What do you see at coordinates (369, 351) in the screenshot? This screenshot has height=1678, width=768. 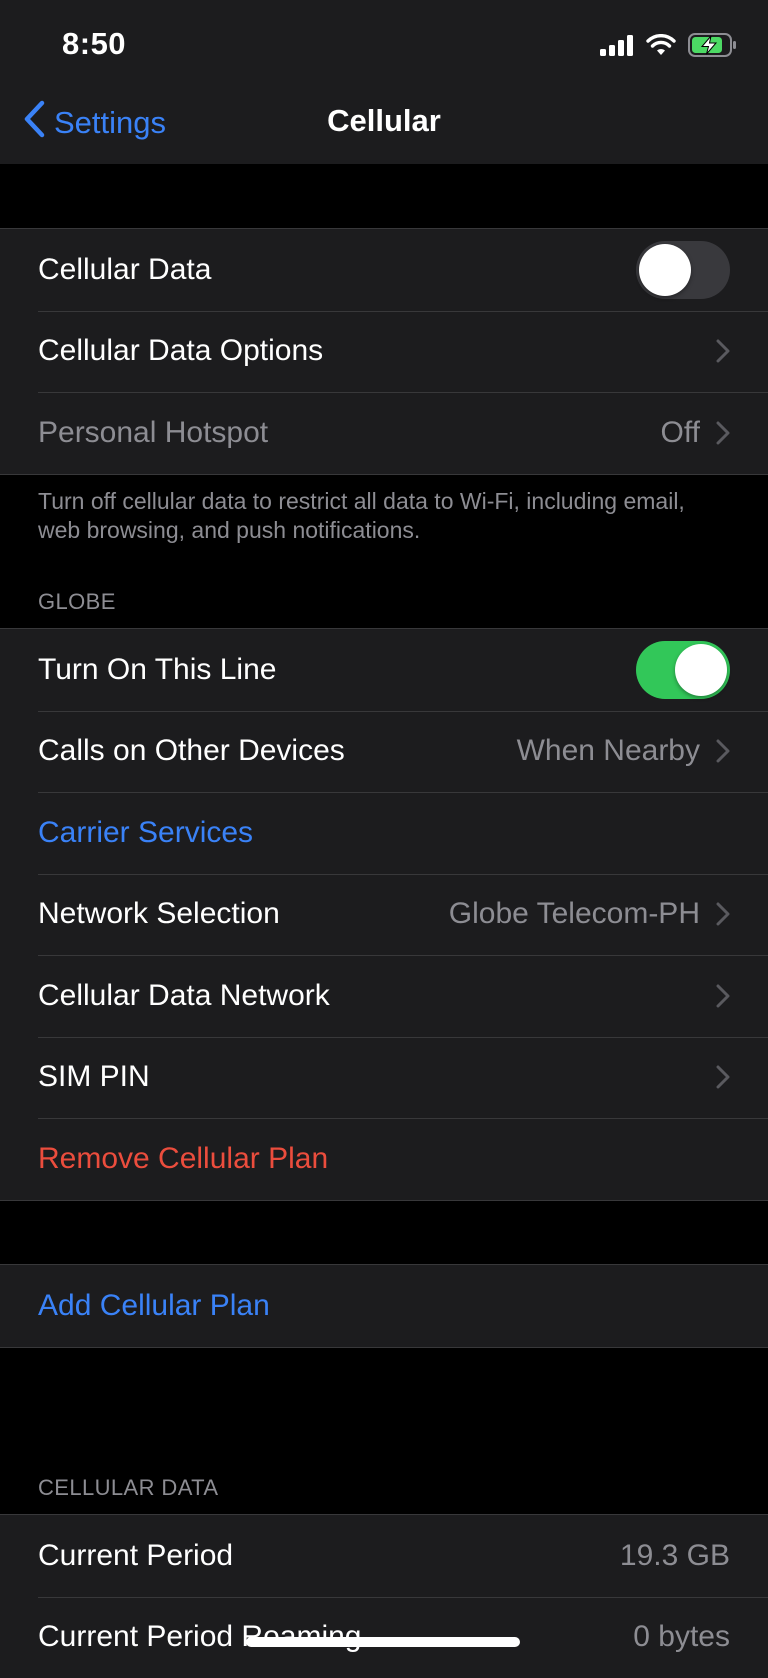 I see `cellular-data-options-label: Cellular Data Options` at bounding box center [369, 351].